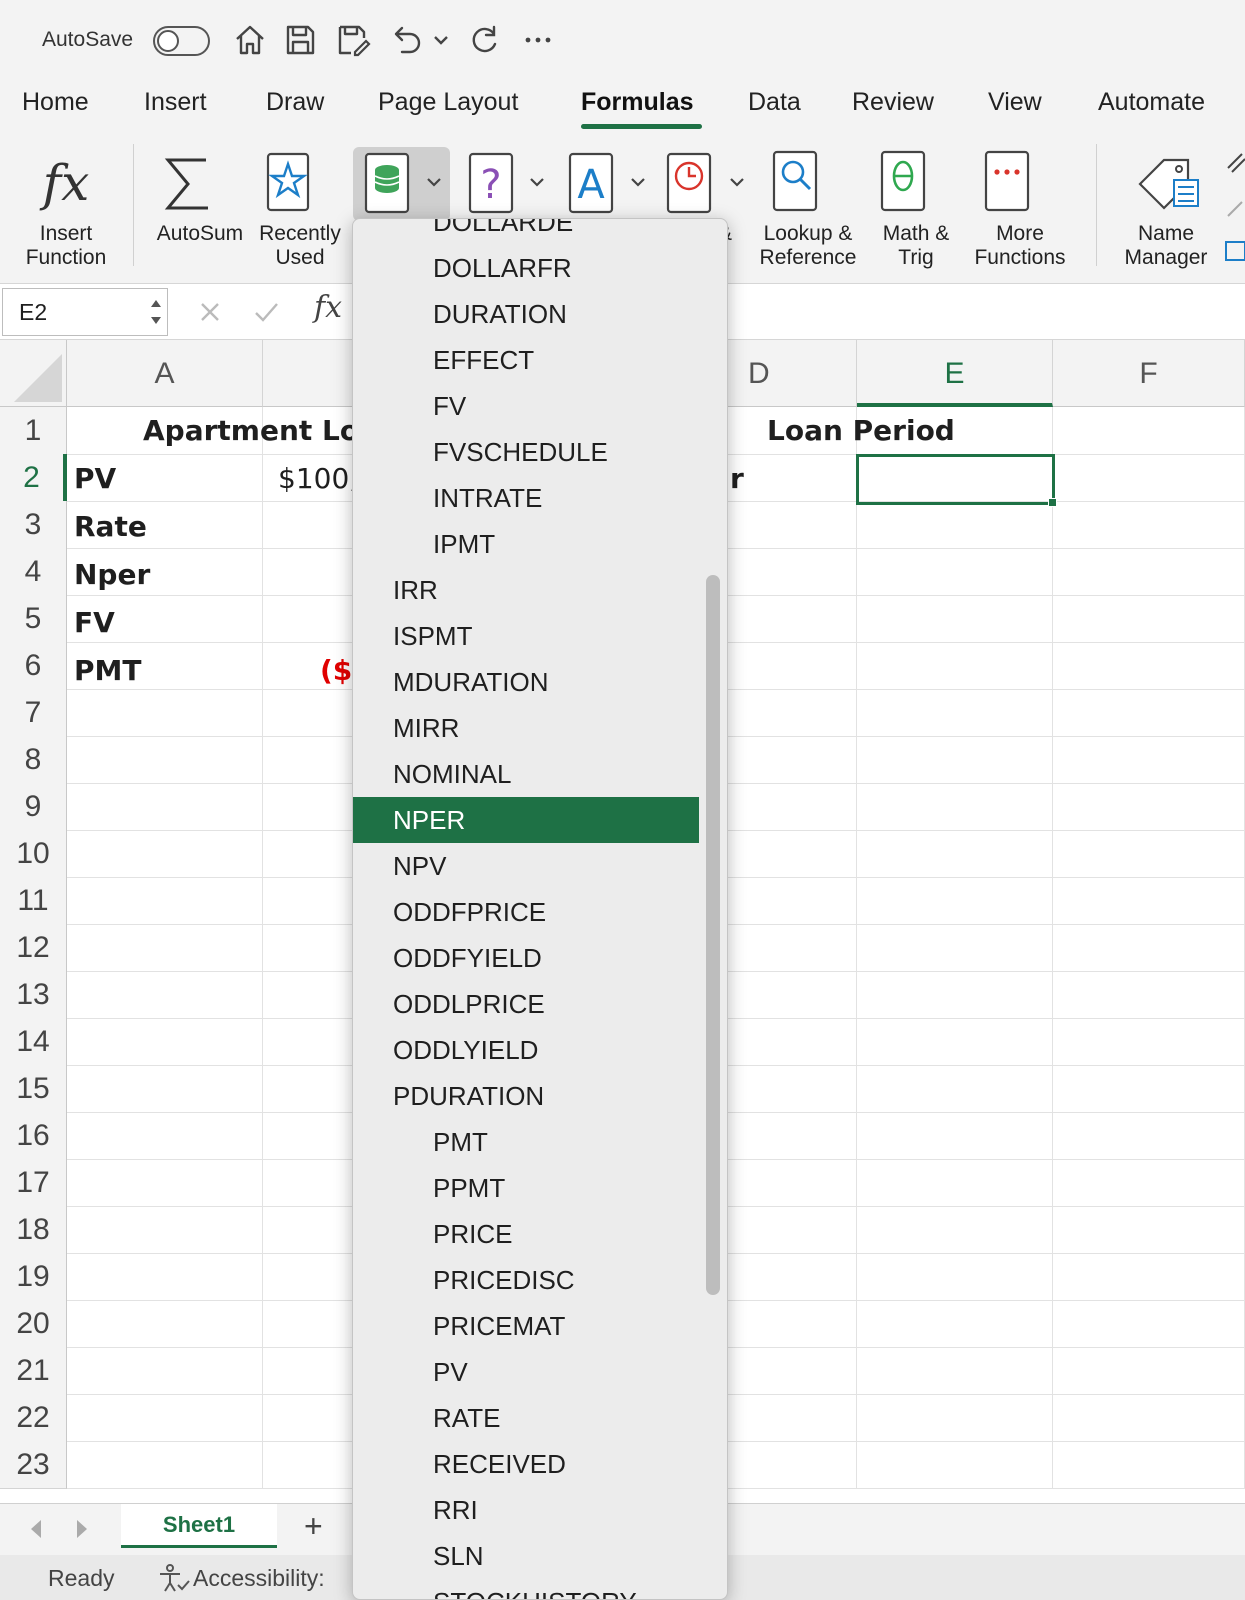 The height and width of the screenshot is (1600, 1245). What do you see at coordinates (33, 1136) in the screenshot?
I see `row-header-16: 16` at bounding box center [33, 1136].